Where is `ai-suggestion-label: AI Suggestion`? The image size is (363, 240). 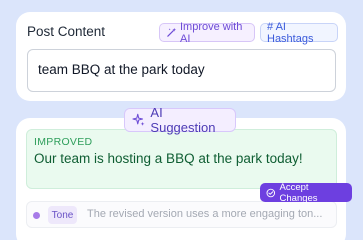
ai-suggestion-label: AI Suggestion is located at coordinates (183, 120).